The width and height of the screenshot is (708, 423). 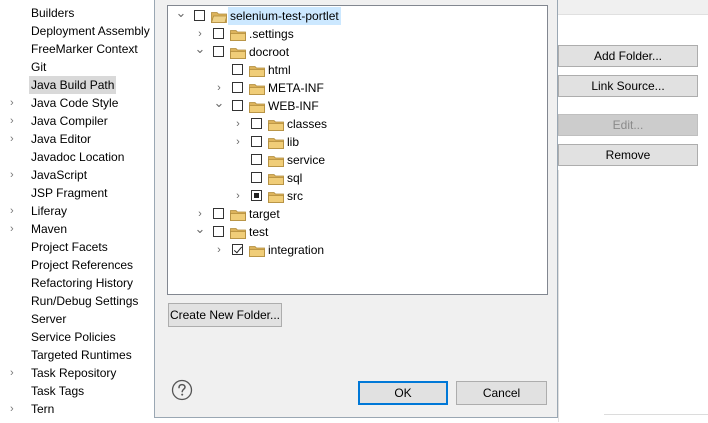 I want to click on tree-row: html, so click(x=357, y=70).